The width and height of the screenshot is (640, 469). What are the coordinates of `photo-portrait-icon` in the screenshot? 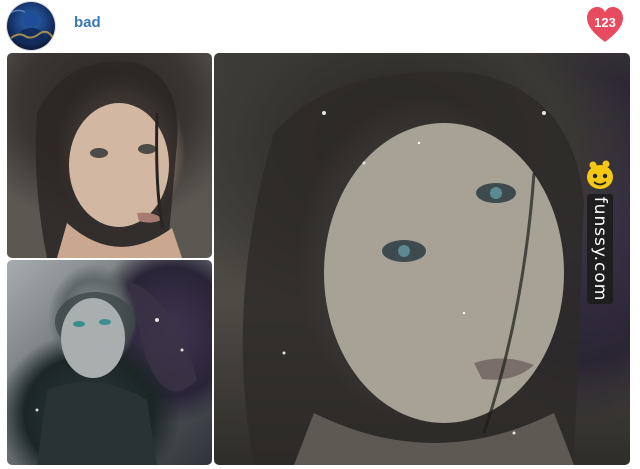 It's located at (108, 159).